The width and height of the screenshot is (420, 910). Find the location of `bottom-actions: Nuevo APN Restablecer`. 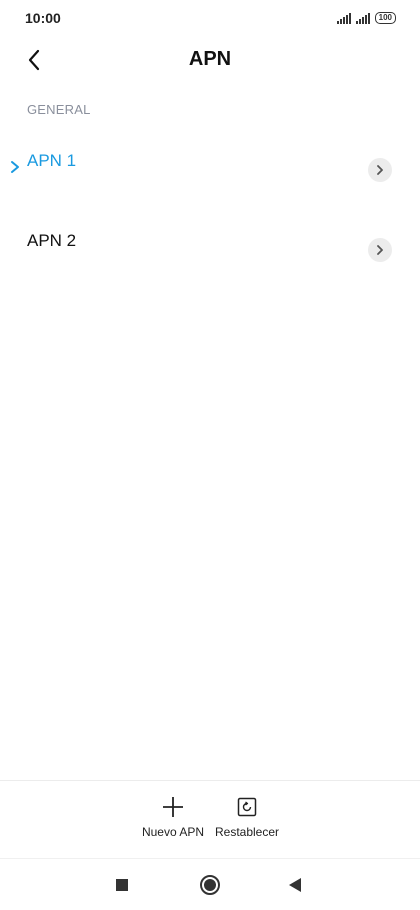

bottom-actions: Nuevo APN Restablecer is located at coordinates (210, 821).